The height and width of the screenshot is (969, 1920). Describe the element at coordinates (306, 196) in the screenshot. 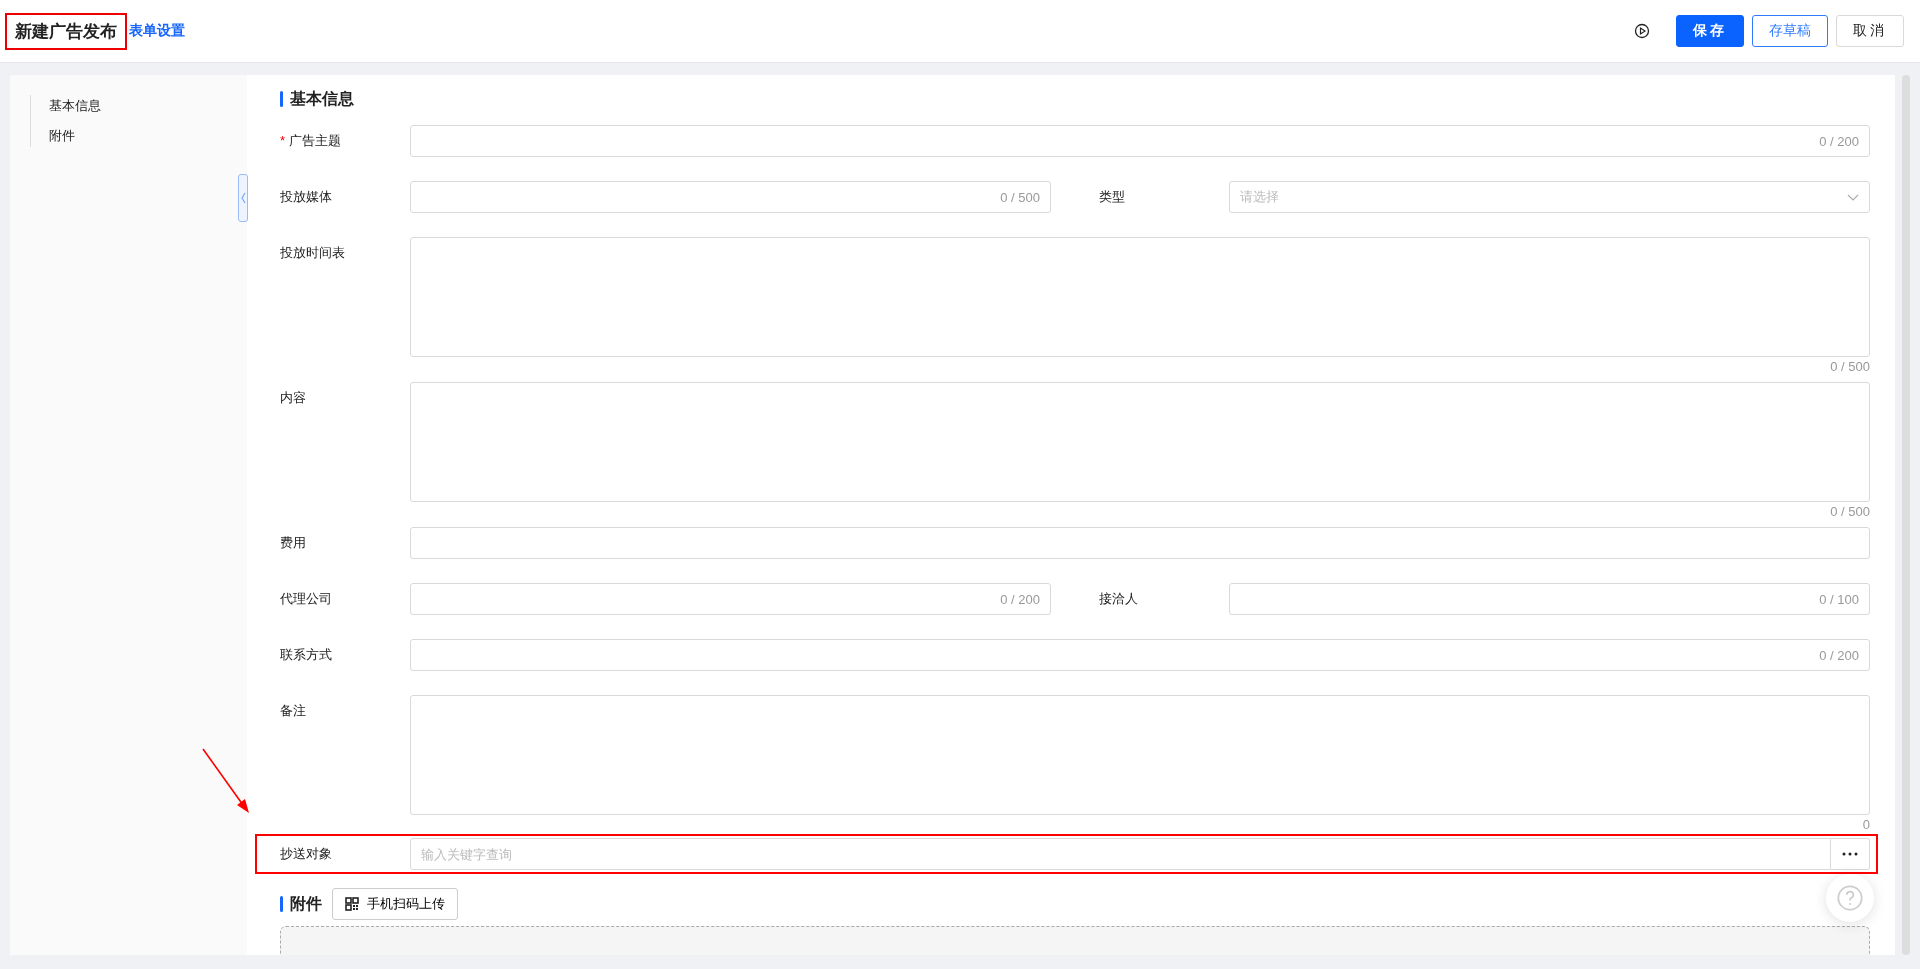

I see `field-label: 投放媒体` at that location.